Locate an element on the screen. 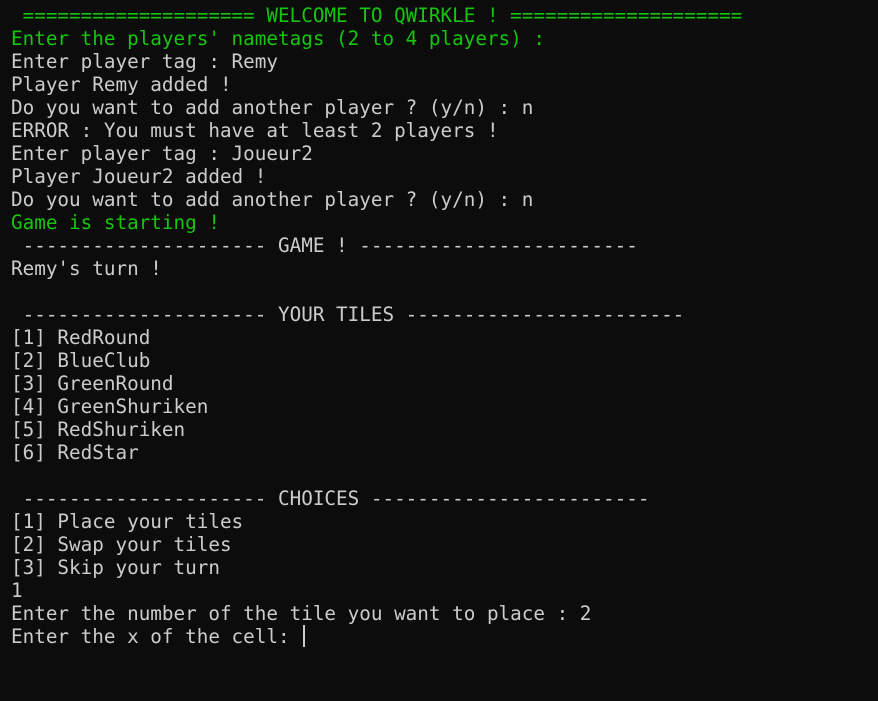  terminal-line: Enter player tag : Joueur2 is located at coordinates (162, 153).